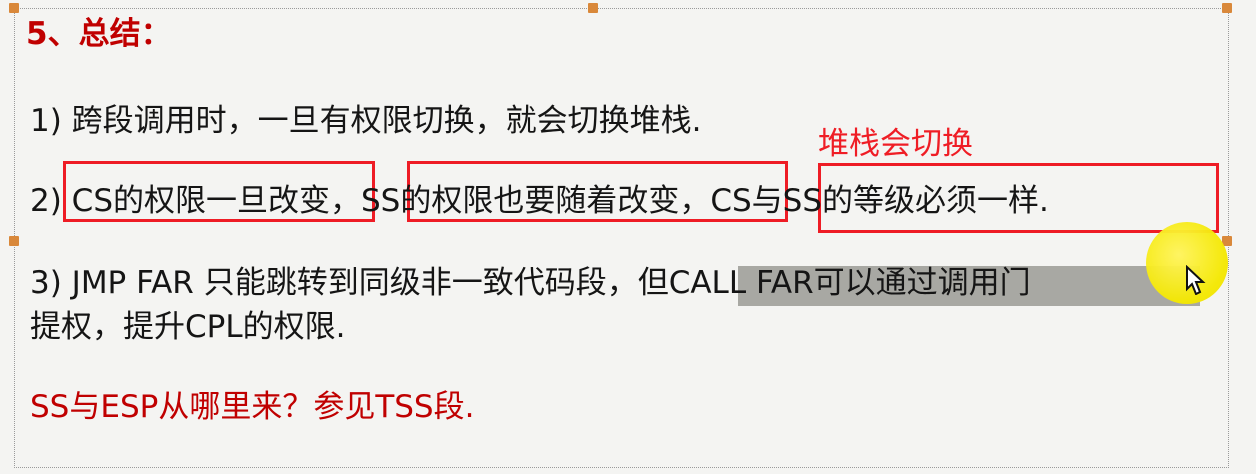 This screenshot has height=474, width=1256. I want to click on selection-handle-top-right, so click(1227, 8).